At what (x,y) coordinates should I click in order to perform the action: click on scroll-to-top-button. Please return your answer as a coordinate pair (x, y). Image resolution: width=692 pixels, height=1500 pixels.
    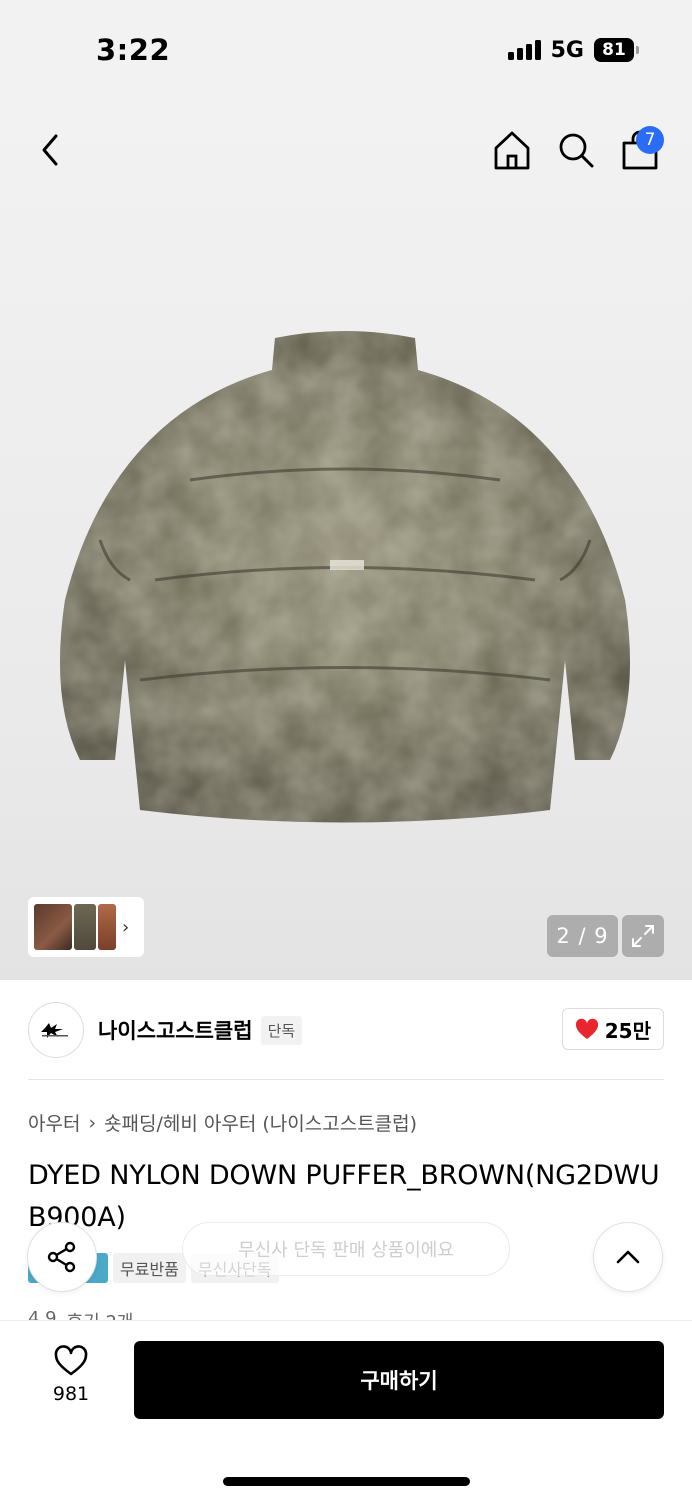
    Looking at the image, I should click on (628, 1257).